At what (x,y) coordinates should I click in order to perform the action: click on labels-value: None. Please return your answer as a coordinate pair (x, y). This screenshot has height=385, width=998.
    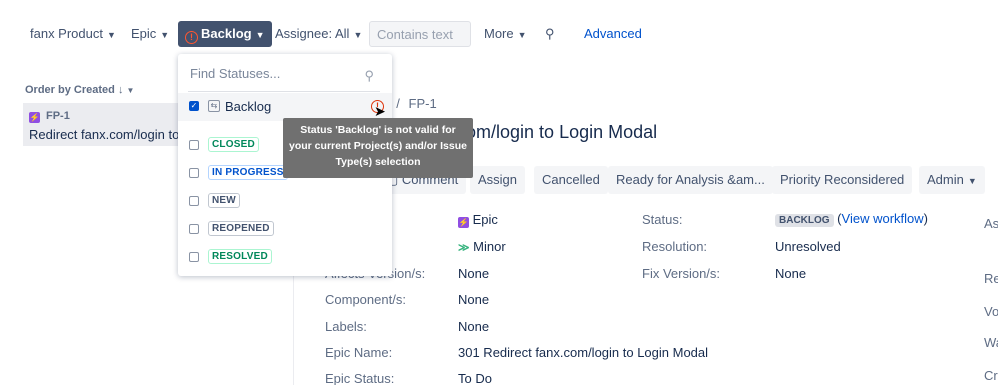
    Looking at the image, I should click on (474, 326).